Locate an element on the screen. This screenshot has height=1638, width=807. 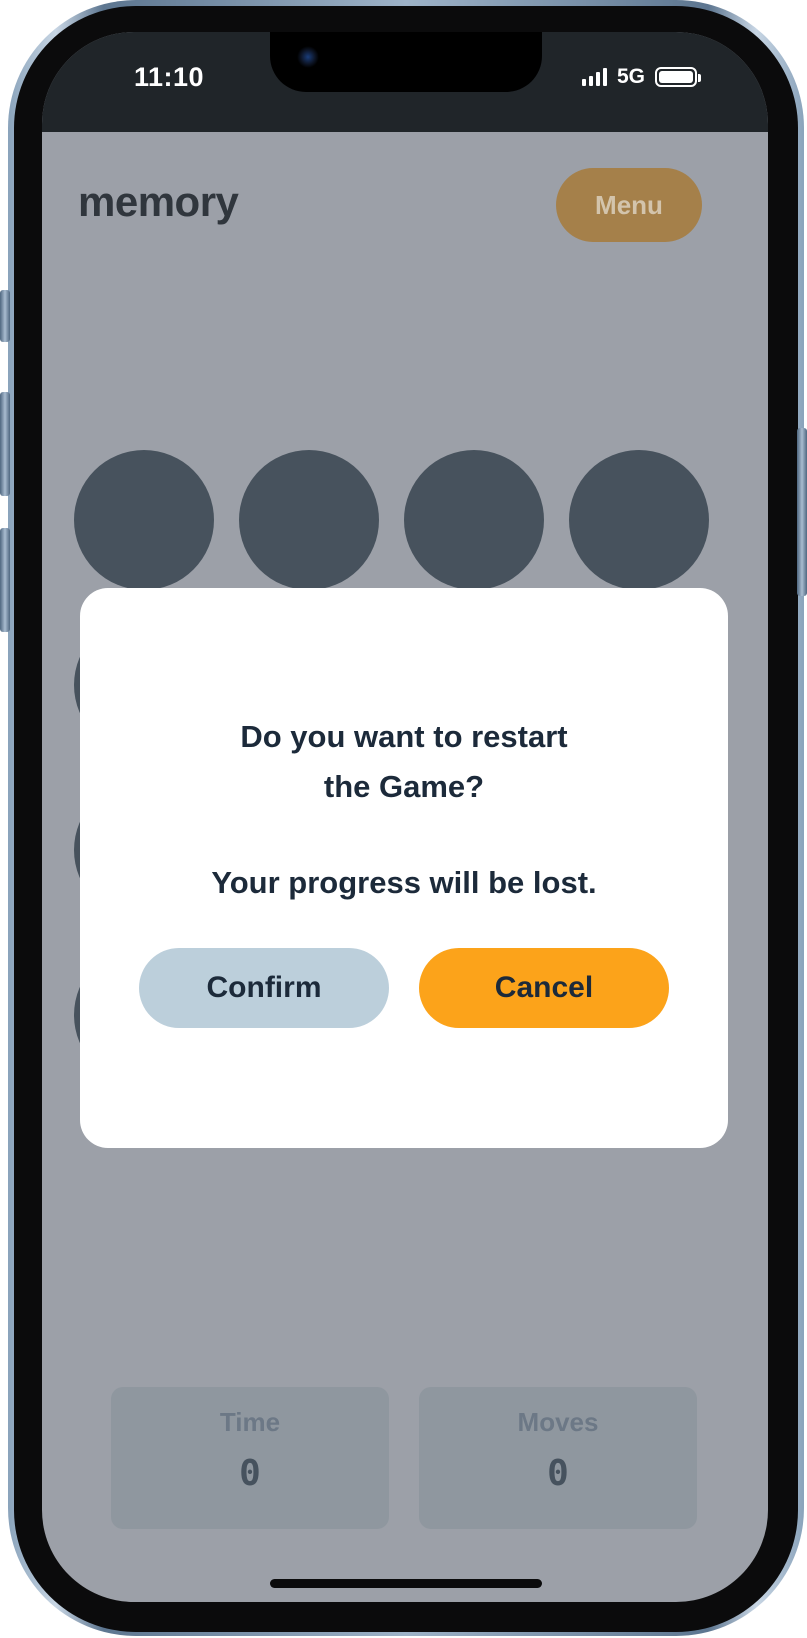
volume-down-button is located at coordinates (5, 580).